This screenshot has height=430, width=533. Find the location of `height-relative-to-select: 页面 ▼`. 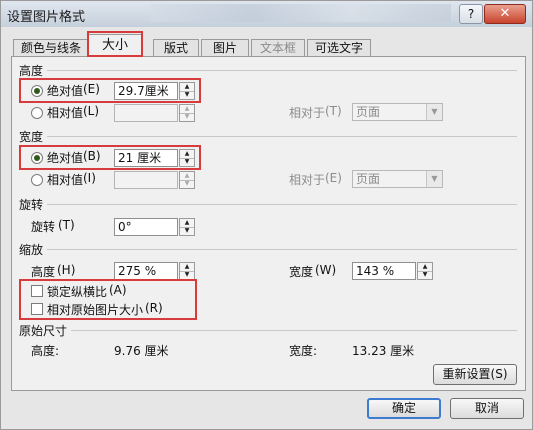

height-relative-to-select: 页面 ▼ is located at coordinates (397, 112).